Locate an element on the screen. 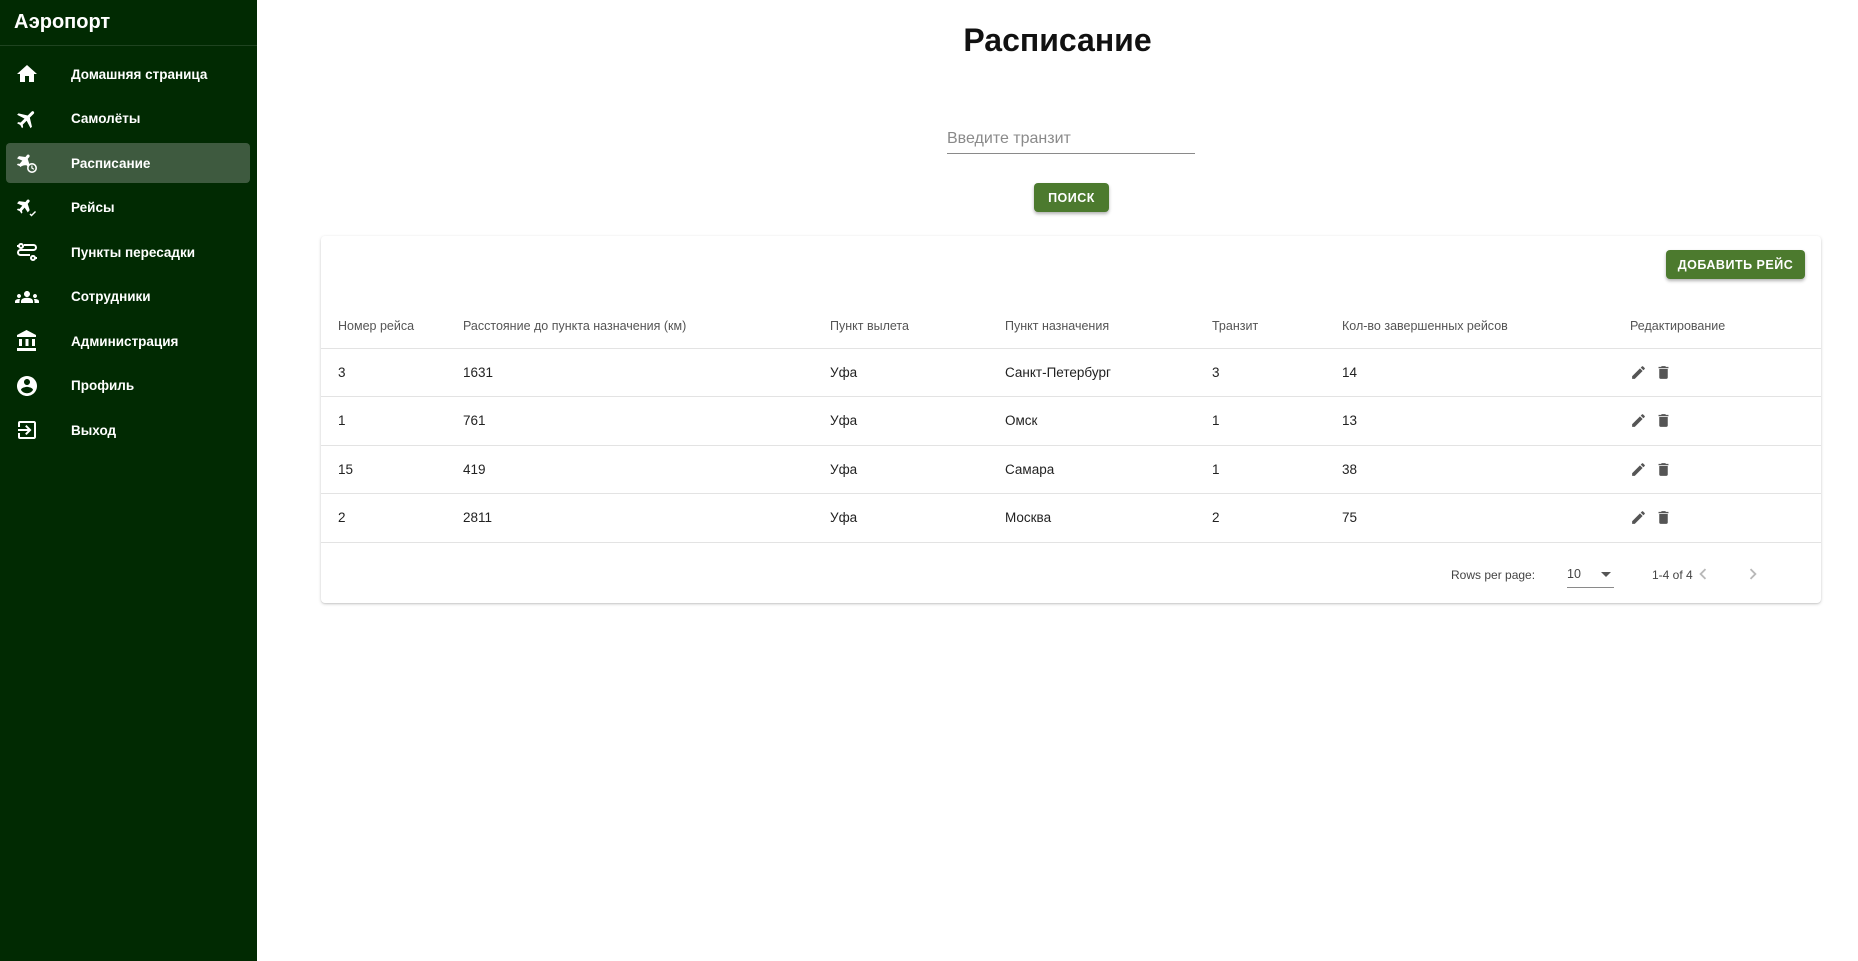 Image resolution: width=1858 pixels, height=961 pixels. sidebar-item-employees: Сотрудники is located at coordinates (128, 297).